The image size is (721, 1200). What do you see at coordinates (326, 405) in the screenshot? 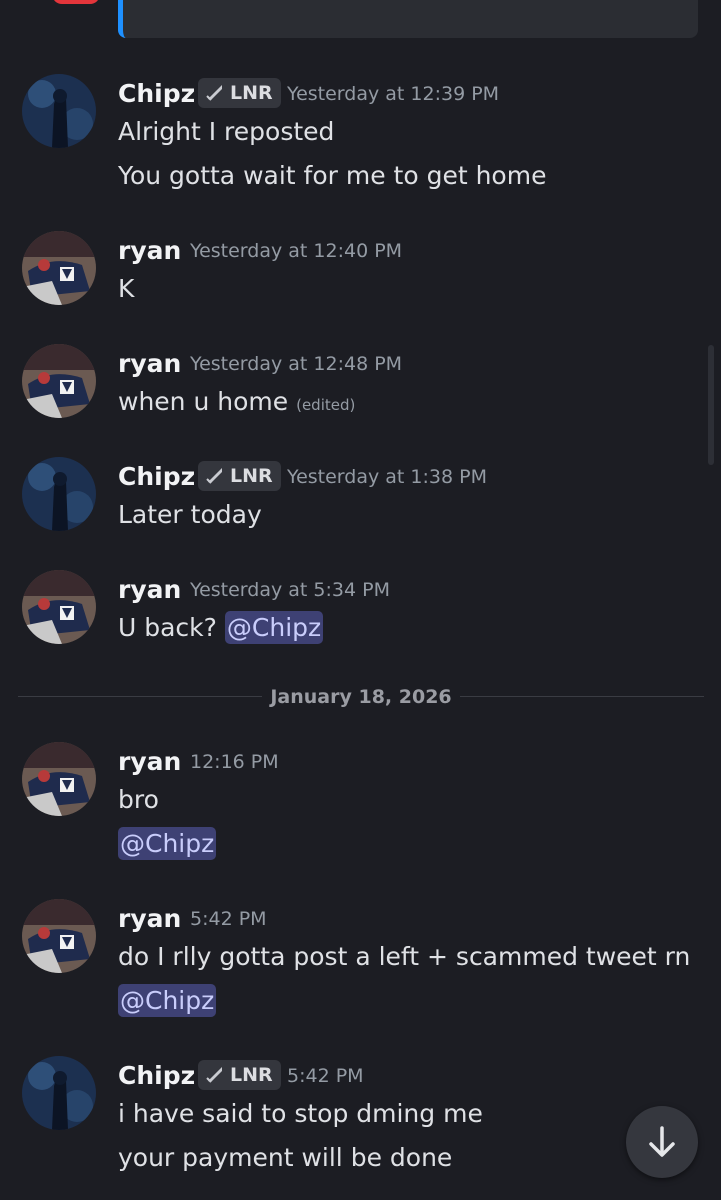
I see `edited-label: (edited)` at bounding box center [326, 405].